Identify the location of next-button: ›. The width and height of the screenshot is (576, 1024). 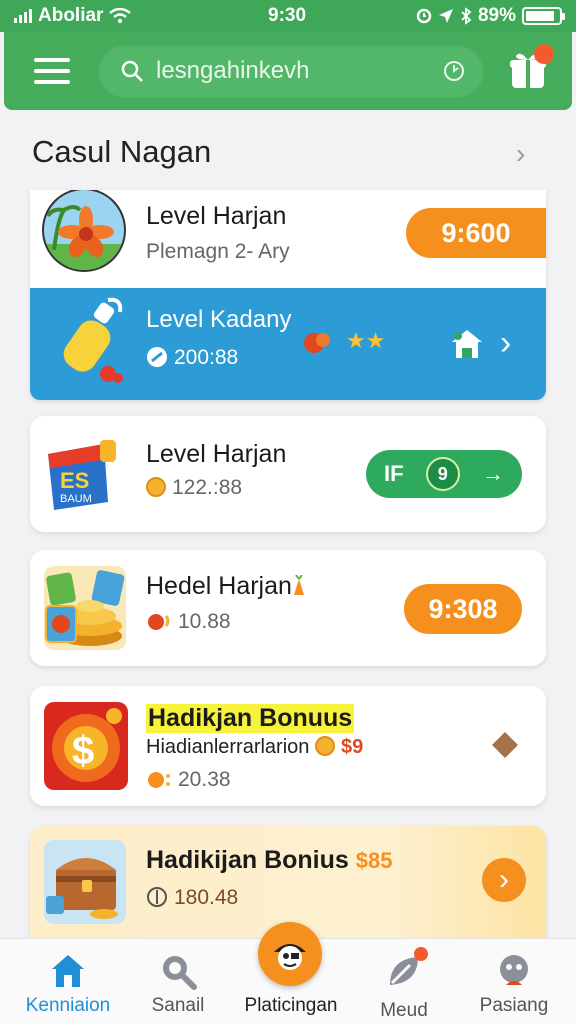
(504, 880).